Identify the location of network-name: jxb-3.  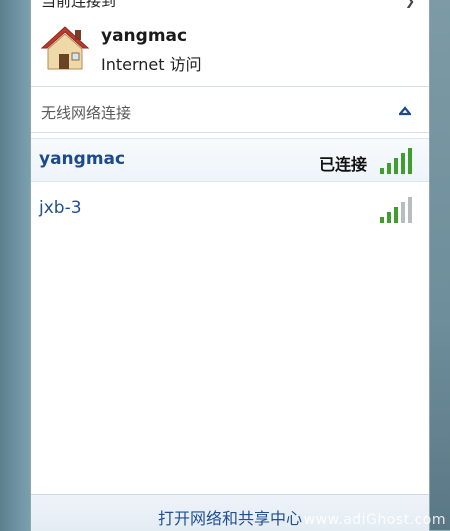
(60, 208).